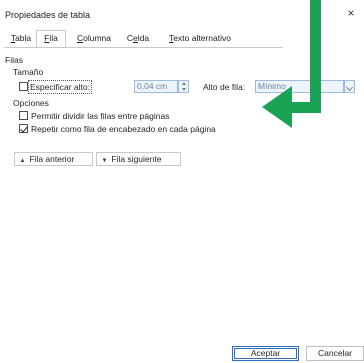 This screenshot has height=363, width=364. Describe the element at coordinates (60, 87) in the screenshot. I see `specify-height-label: Especificar alto:` at that location.